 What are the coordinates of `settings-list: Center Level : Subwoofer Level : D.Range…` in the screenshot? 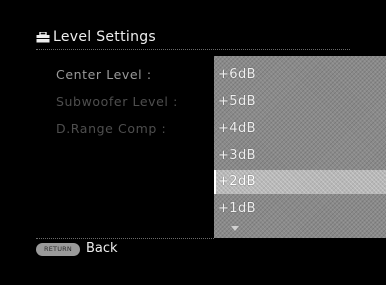 It's located at (117, 107).